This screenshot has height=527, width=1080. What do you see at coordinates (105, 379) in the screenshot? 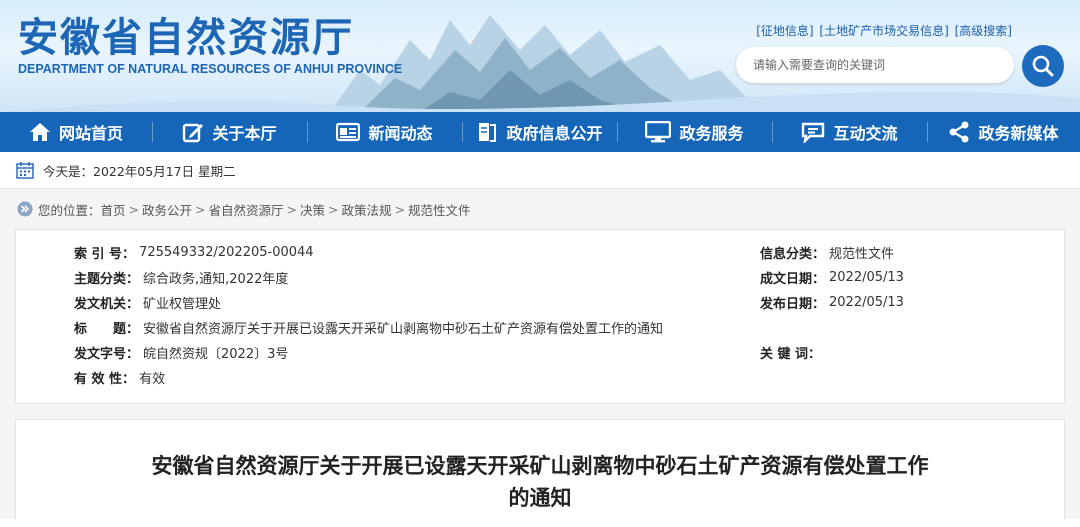
I see `meta-label: 有 效 性：` at bounding box center [105, 379].